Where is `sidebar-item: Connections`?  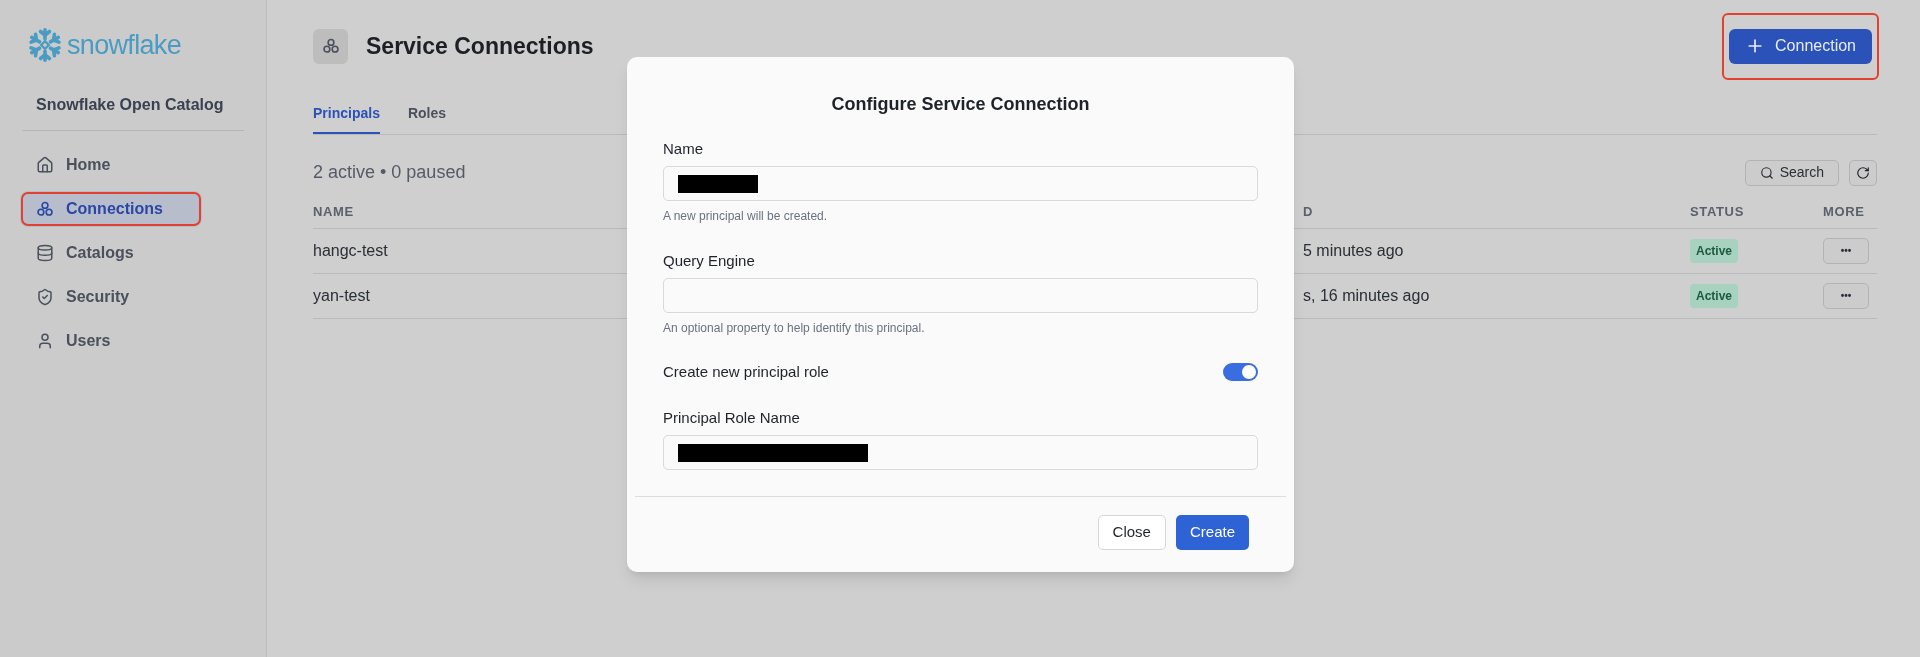
sidebar-item: Connections is located at coordinates (111, 209).